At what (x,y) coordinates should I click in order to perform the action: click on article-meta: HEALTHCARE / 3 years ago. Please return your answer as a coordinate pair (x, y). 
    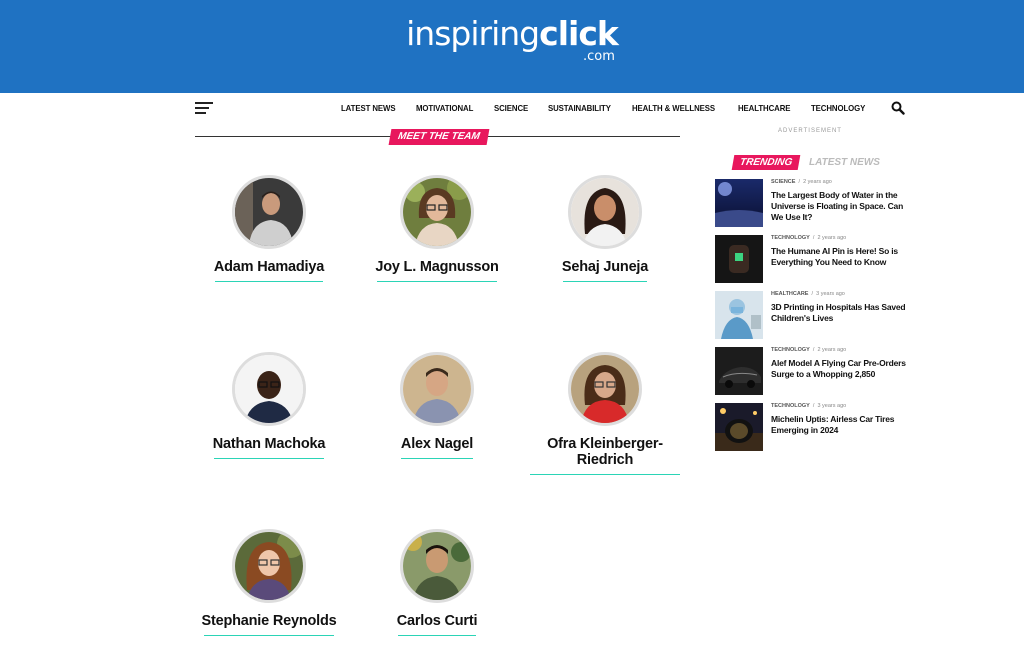
    Looking at the image, I should click on (808, 294).